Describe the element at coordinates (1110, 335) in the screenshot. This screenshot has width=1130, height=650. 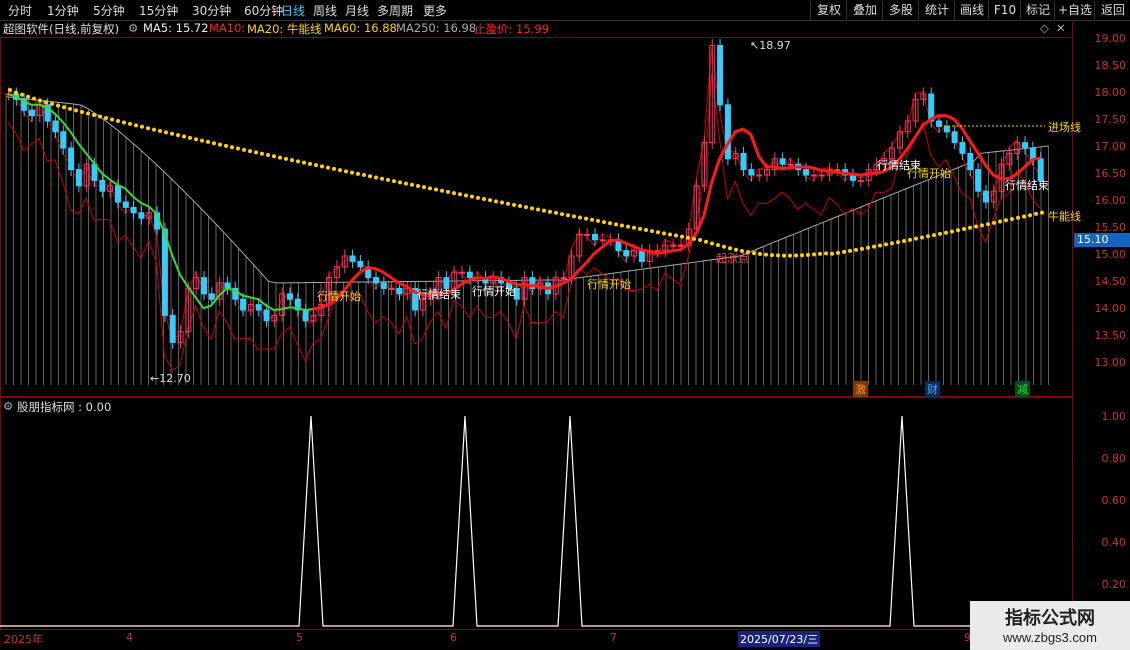
I see `price-axis-label: 13.50` at that location.